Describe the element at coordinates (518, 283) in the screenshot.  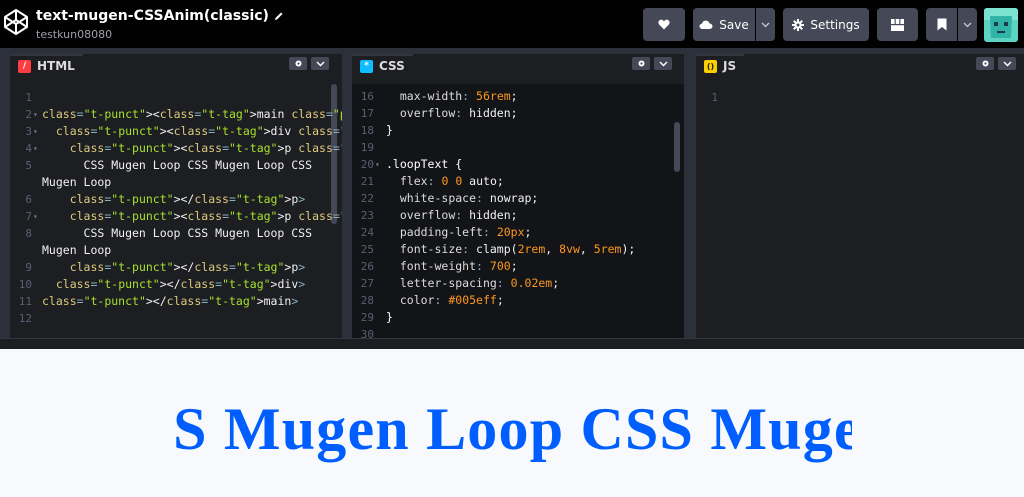
I see `css-code-line: 27 letter-spacing: 0.02em;` at that location.